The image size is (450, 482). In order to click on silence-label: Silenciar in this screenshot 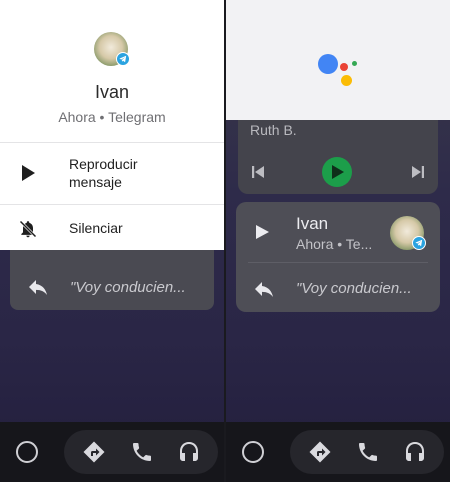, I will do `click(96, 228)`.